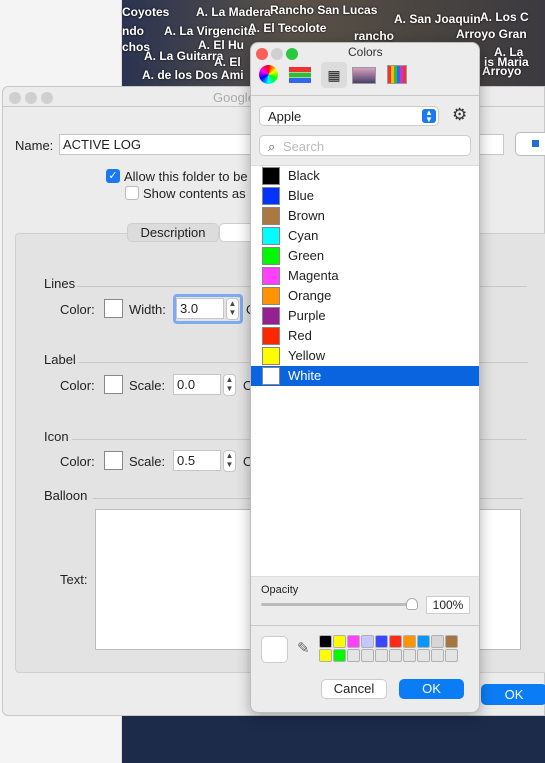  I want to click on map-label: A. La Virgencita, so click(209, 31).